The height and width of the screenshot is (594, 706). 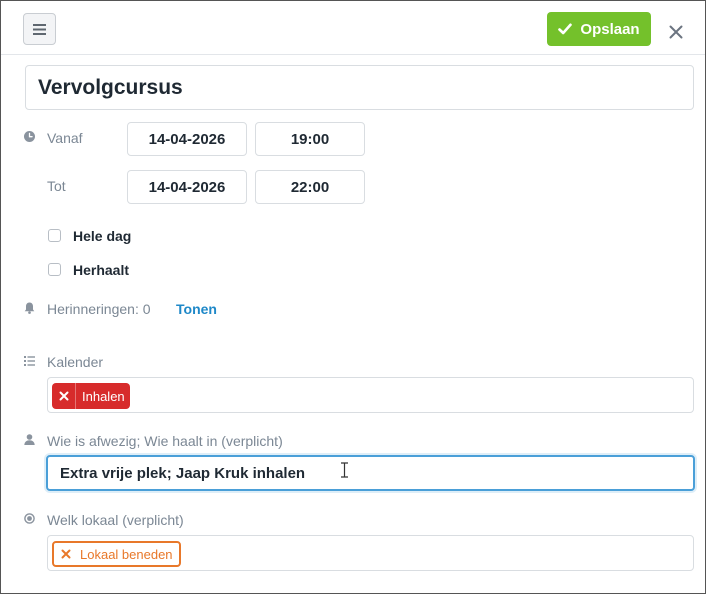 I want to click on hamburger-icon, so click(x=39, y=29).